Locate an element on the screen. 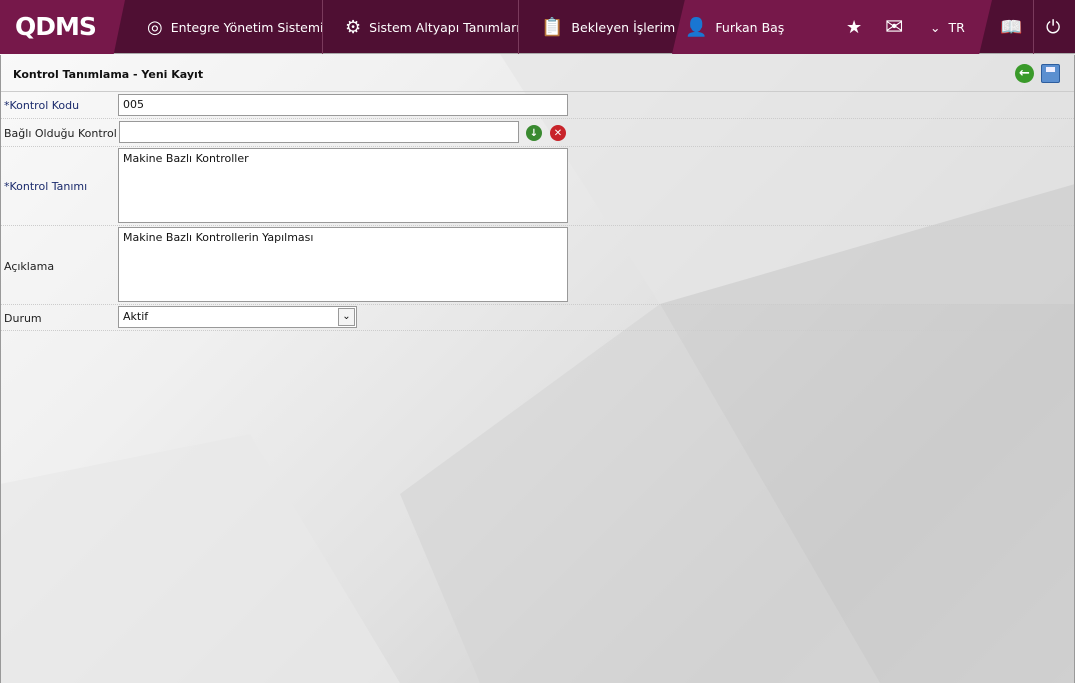  floppy-disk-icon is located at coordinates (1050, 69).